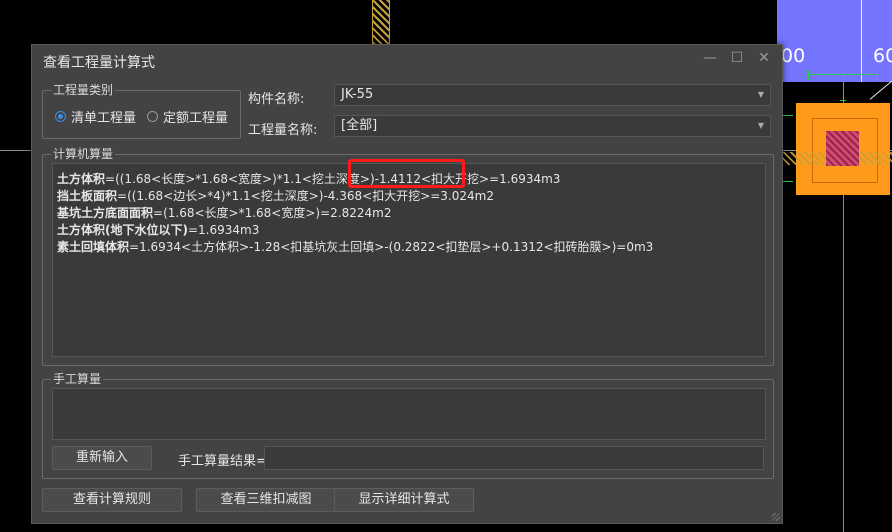 This screenshot has height=532, width=892. Describe the element at coordinates (81, 179) in the screenshot. I see `formula-name: 土方体积` at that location.